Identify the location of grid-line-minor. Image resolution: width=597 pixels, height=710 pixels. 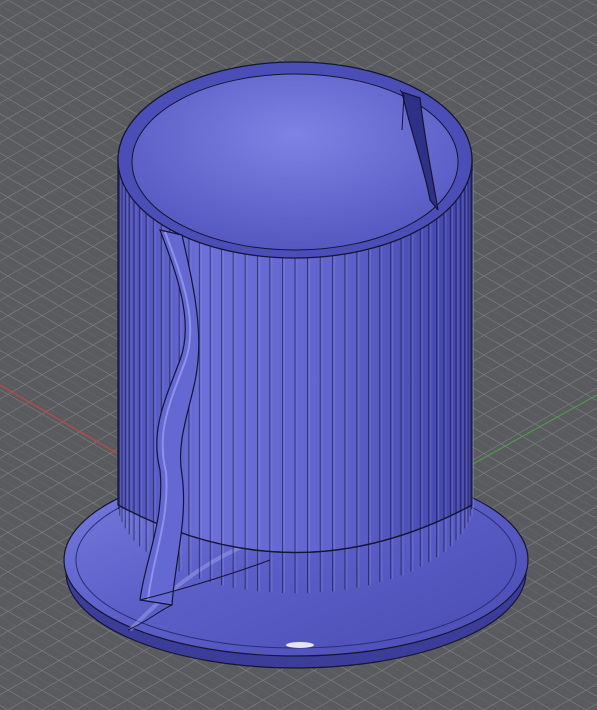
(30, 692).